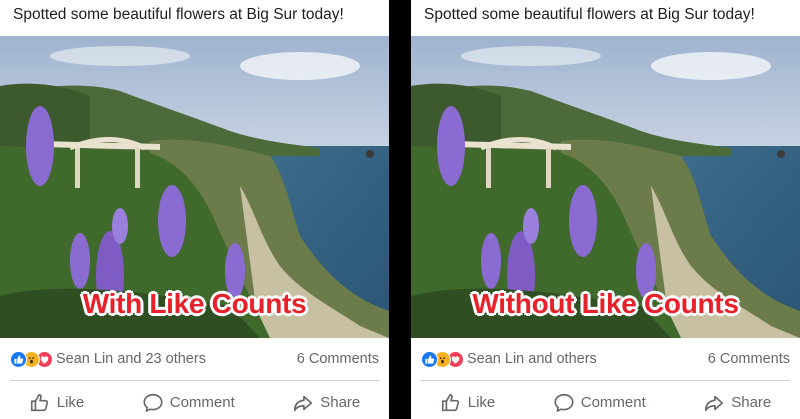 The height and width of the screenshot is (419, 800). Describe the element at coordinates (605, 303) in the screenshot. I see `overlay-label: Without Like Counts` at that location.